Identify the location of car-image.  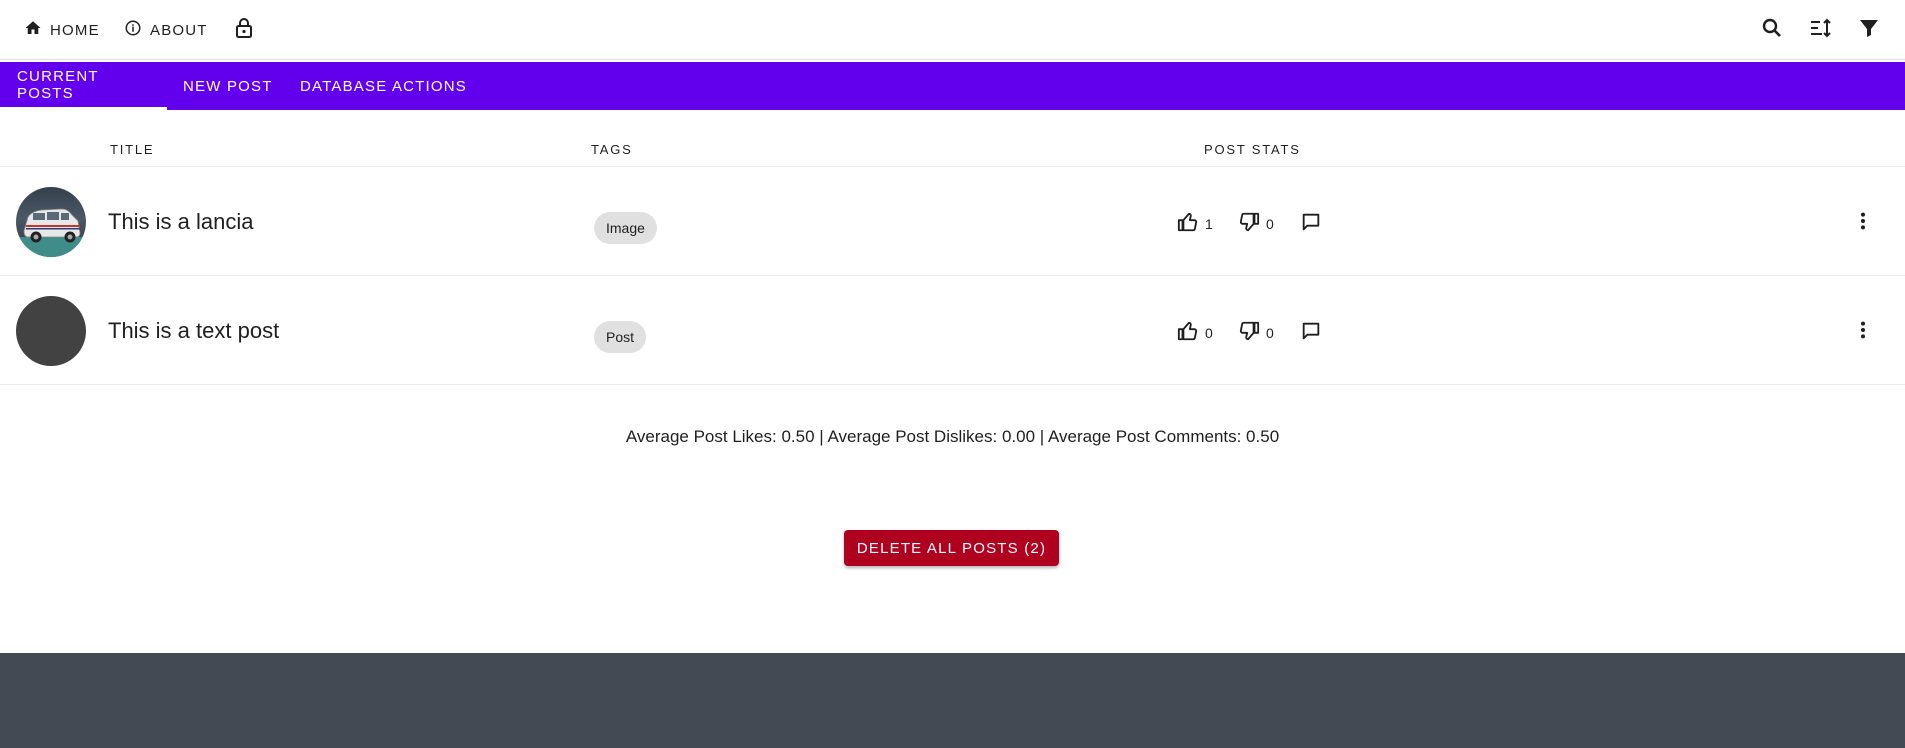
(51, 232).